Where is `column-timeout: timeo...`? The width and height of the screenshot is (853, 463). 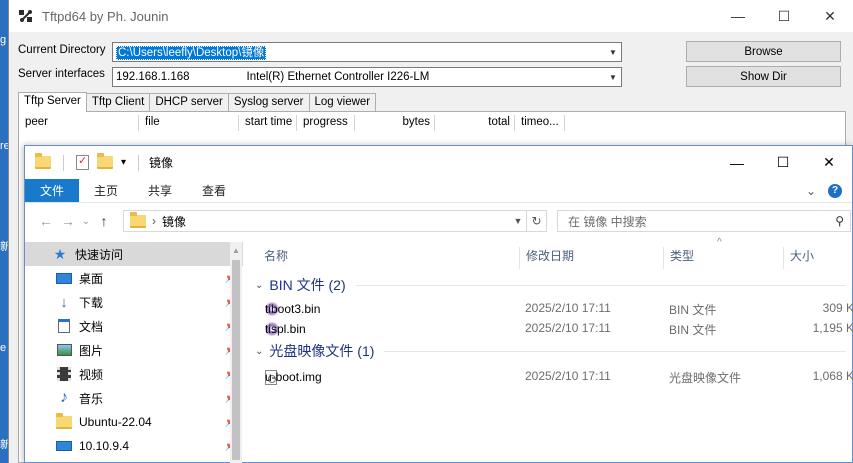 column-timeout: timeo... is located at coordinates (540, 123).